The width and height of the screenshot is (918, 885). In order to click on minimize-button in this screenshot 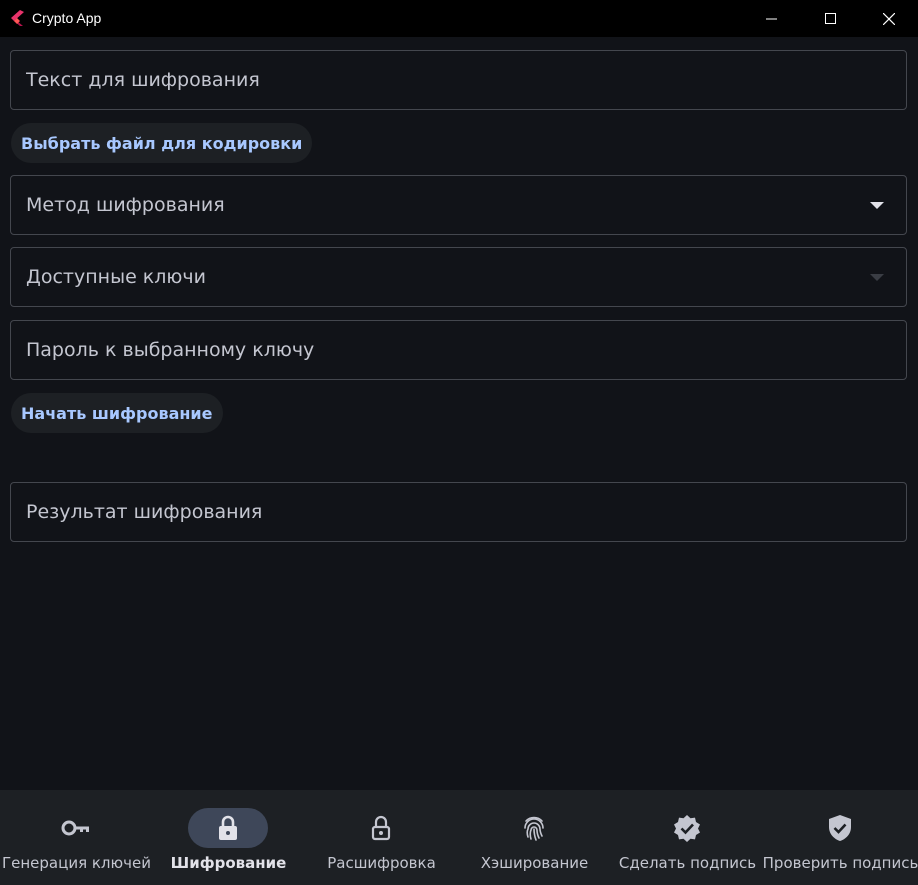, I will do `click(771, 18)`.